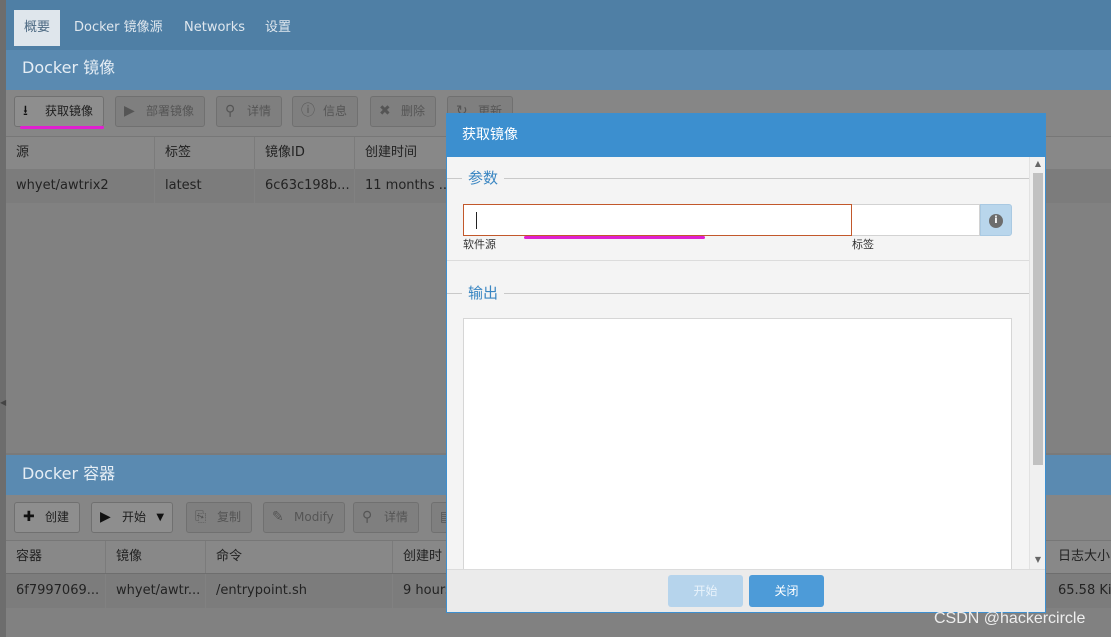 The height and width of the screenshot is (637, 1111). Describe the element at coordinates (205, 186) in the screenshot. I see `image-tag-cell: latest` at that location.